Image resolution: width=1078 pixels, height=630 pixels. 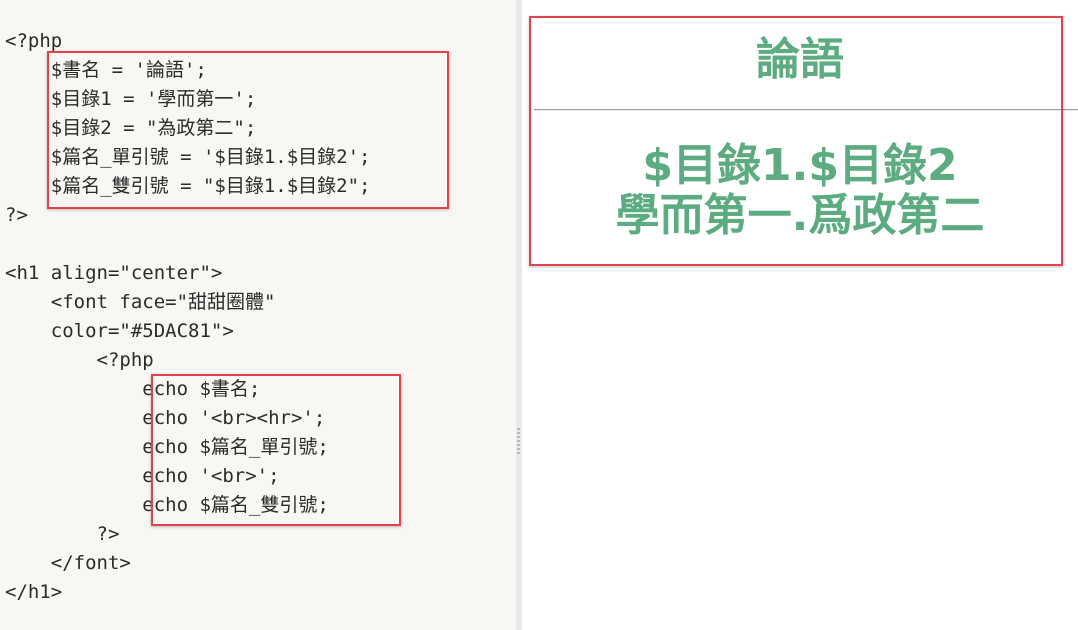 What do you see at coordinates (165, 418) in the screenshot?
I see `code-line: echo '<br><hr>';` at bounding box center [165, 418].